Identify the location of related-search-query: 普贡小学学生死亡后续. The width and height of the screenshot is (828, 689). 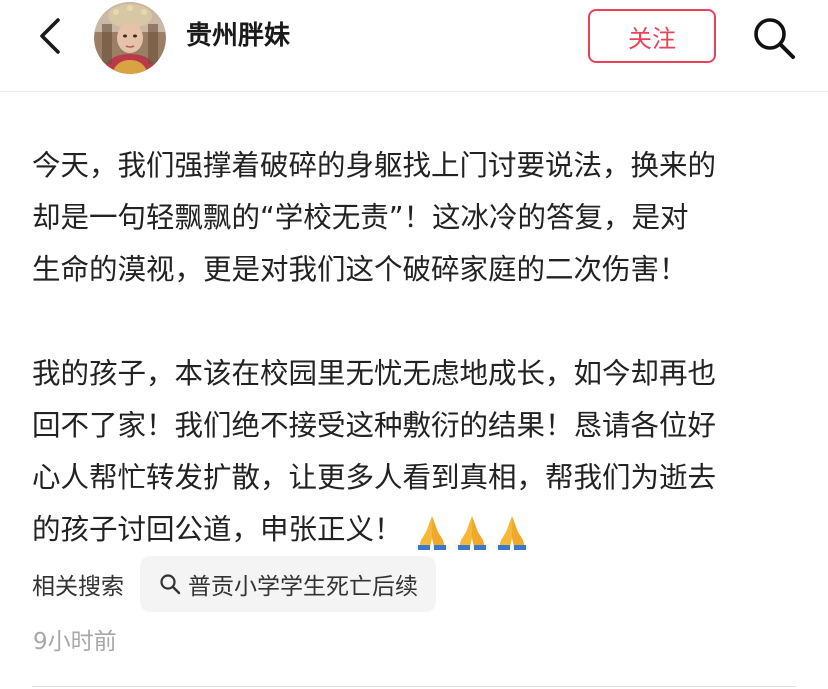
(303, 587).